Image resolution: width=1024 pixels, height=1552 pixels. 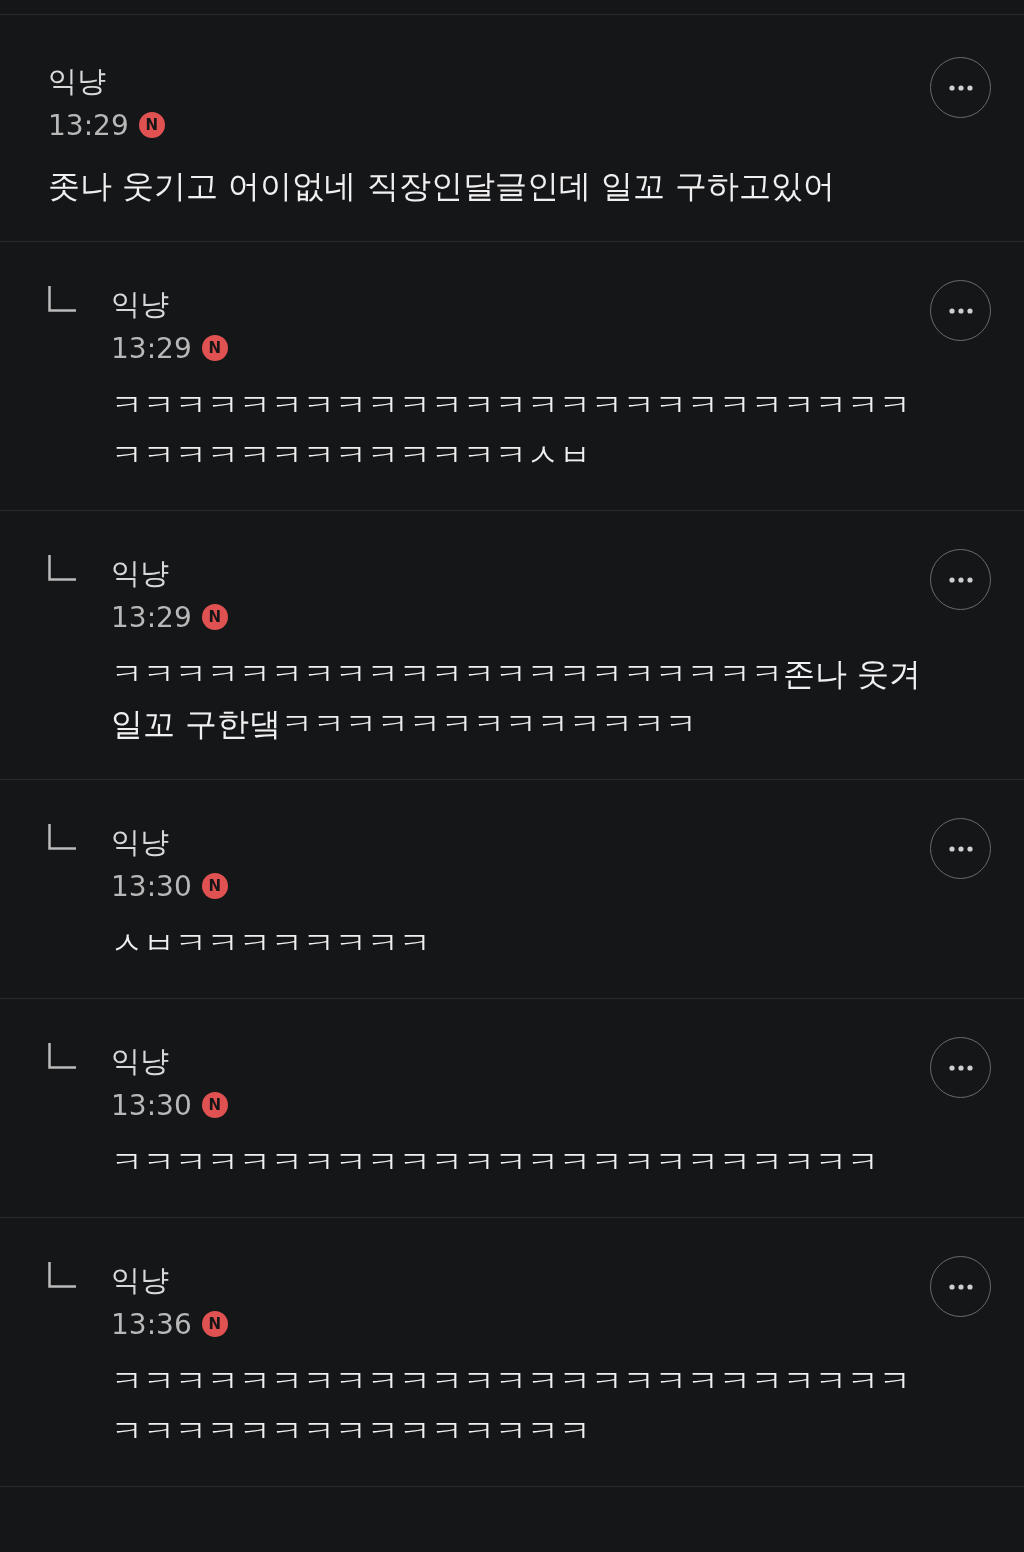 What do you see at coordinates (516, 699) in the screenshot?
I see `comment-text: ㅋㅋㅋㅋㅋㅋㅋㅋㅋㅋㅋㅋㅋㅋㅋㅋㅋㅋㅋㅋㅋ존나 웃겨 일꼬 구한댘ㅋㅋㅋㅋㅋㅋㅋㅋㅋㅋㅋㅋㅋ` at bounding box center [516, 699].